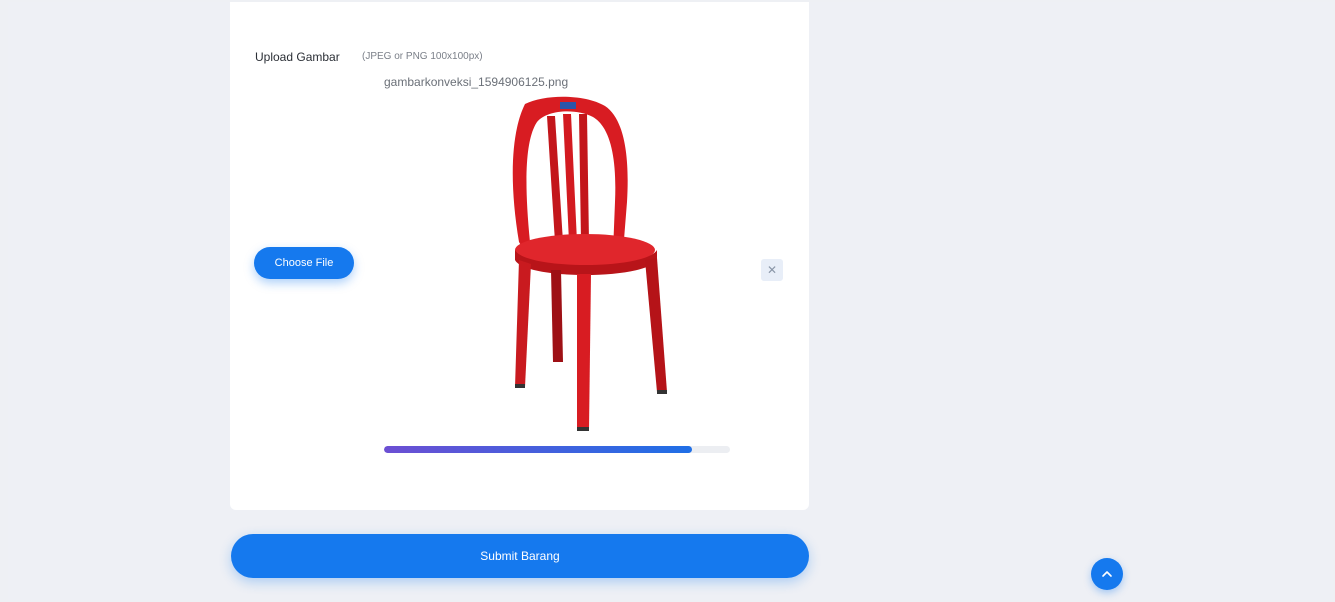 This screenshot has width=1335, height=602. Describe the element at coordinates (520, 556) in the screenshot. I see `submit-button: Submit Barang` at that location.